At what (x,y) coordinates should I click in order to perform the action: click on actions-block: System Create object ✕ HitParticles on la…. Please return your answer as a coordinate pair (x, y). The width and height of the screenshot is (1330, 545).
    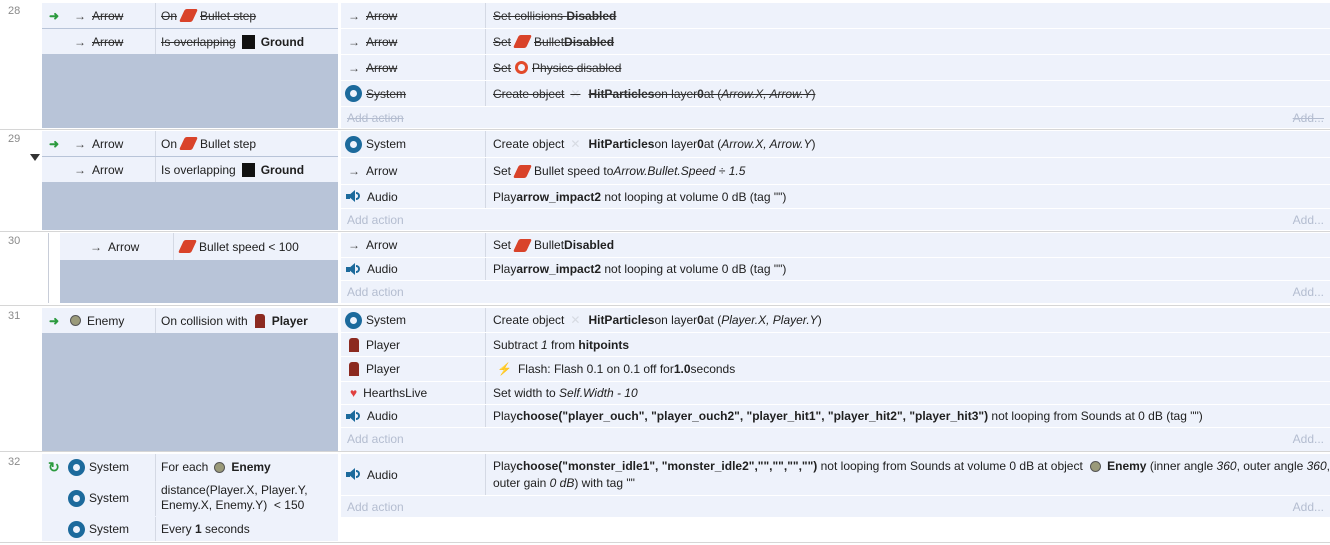
    Looking at the image, I should click on (835, 180).